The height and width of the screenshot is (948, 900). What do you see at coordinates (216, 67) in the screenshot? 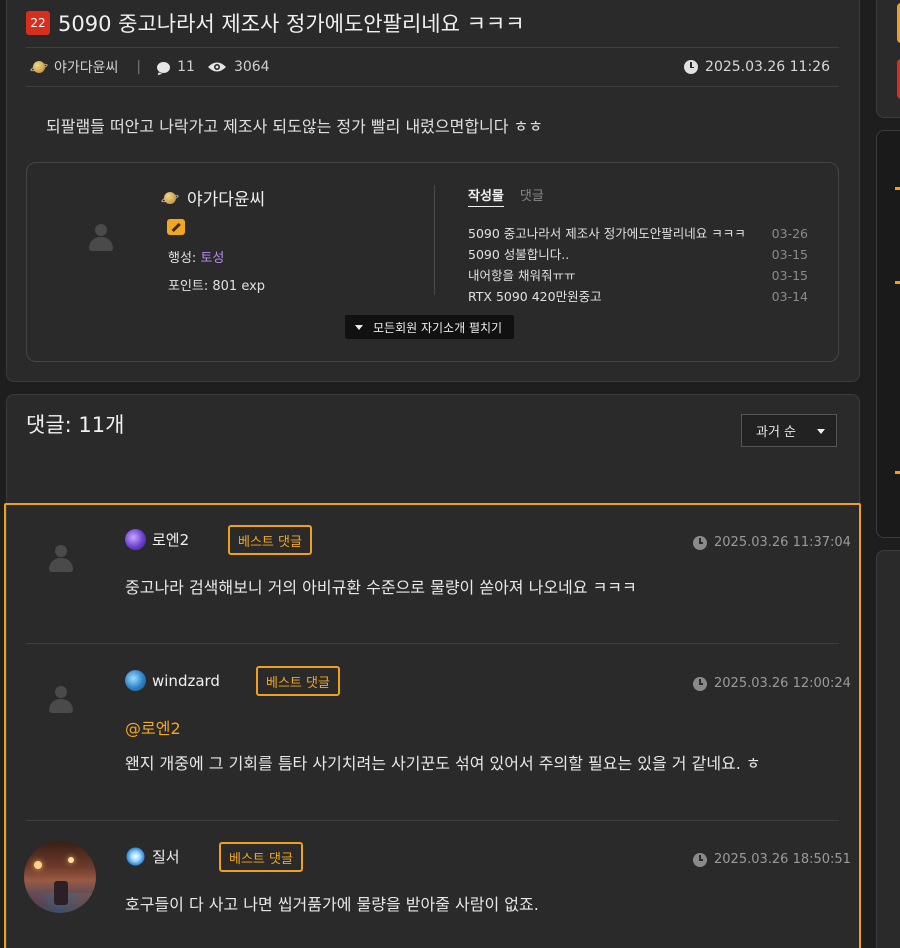
I see `eye-icon` at bounding box center [216, 67].